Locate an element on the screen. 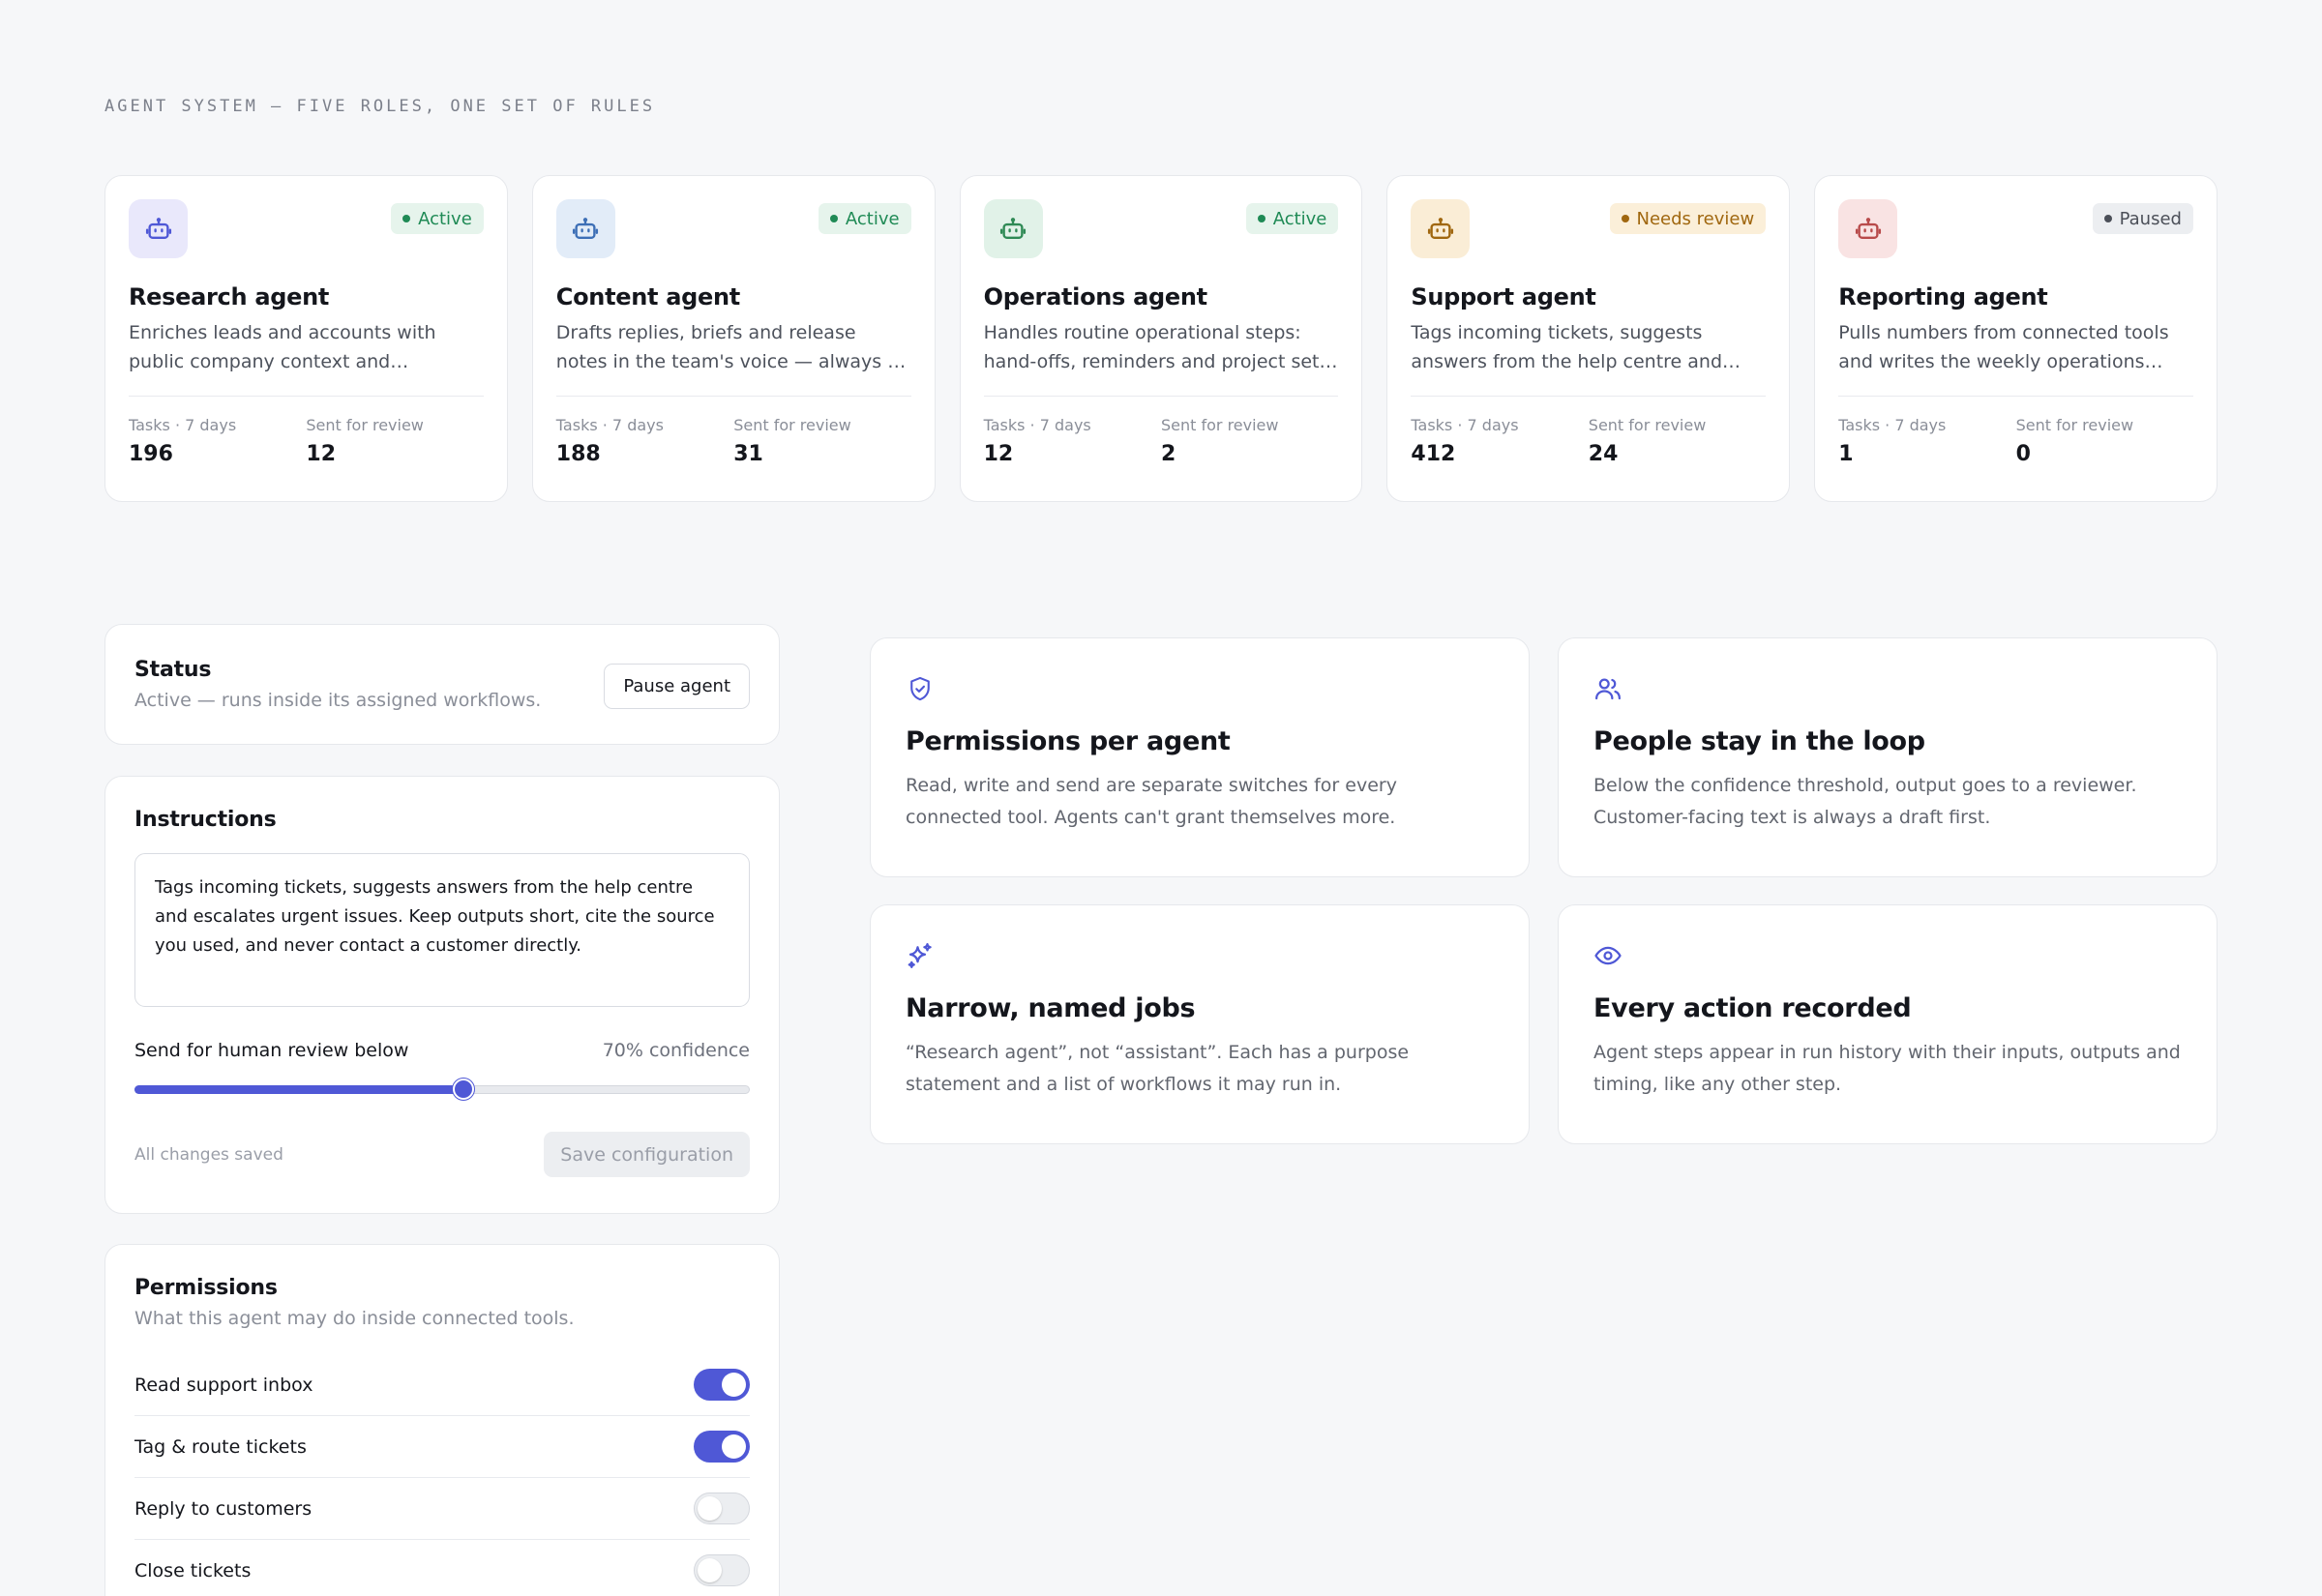 This screenshot has height=1596, width=2322. sparkles-icon is located at coordinates (920, 955).